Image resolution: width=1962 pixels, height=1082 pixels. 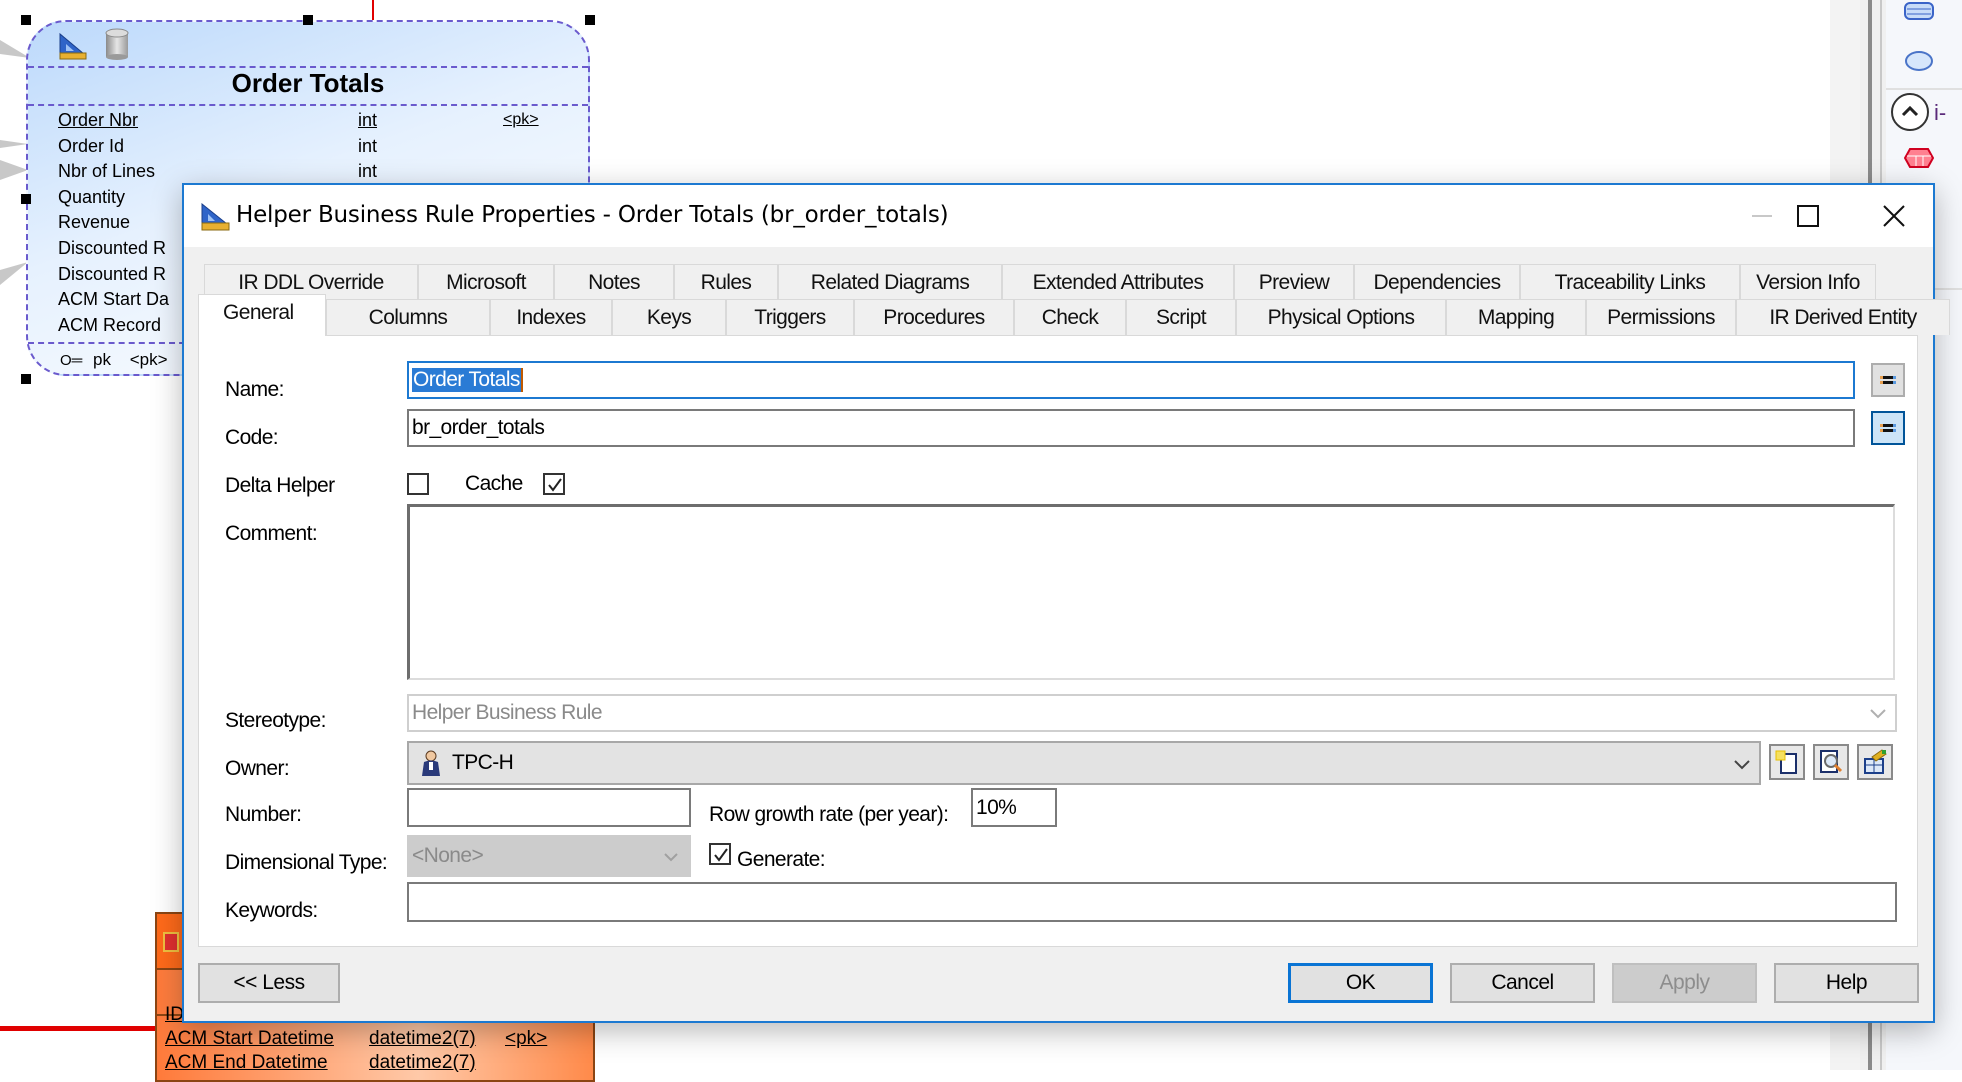 I want to click on search-icon, so click(x=1831, y=761).